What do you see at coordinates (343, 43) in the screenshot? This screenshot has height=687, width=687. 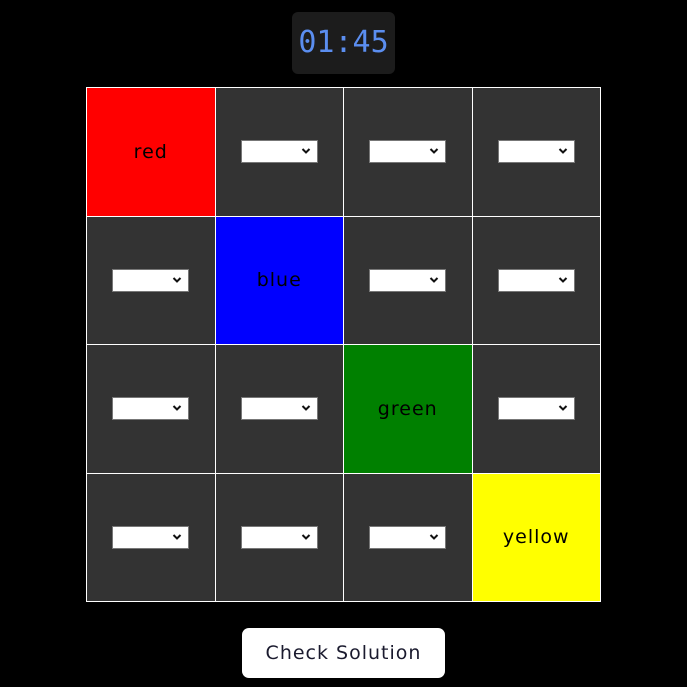 I see `countdown-timer: 01:45` at bounding box center [343, 43].